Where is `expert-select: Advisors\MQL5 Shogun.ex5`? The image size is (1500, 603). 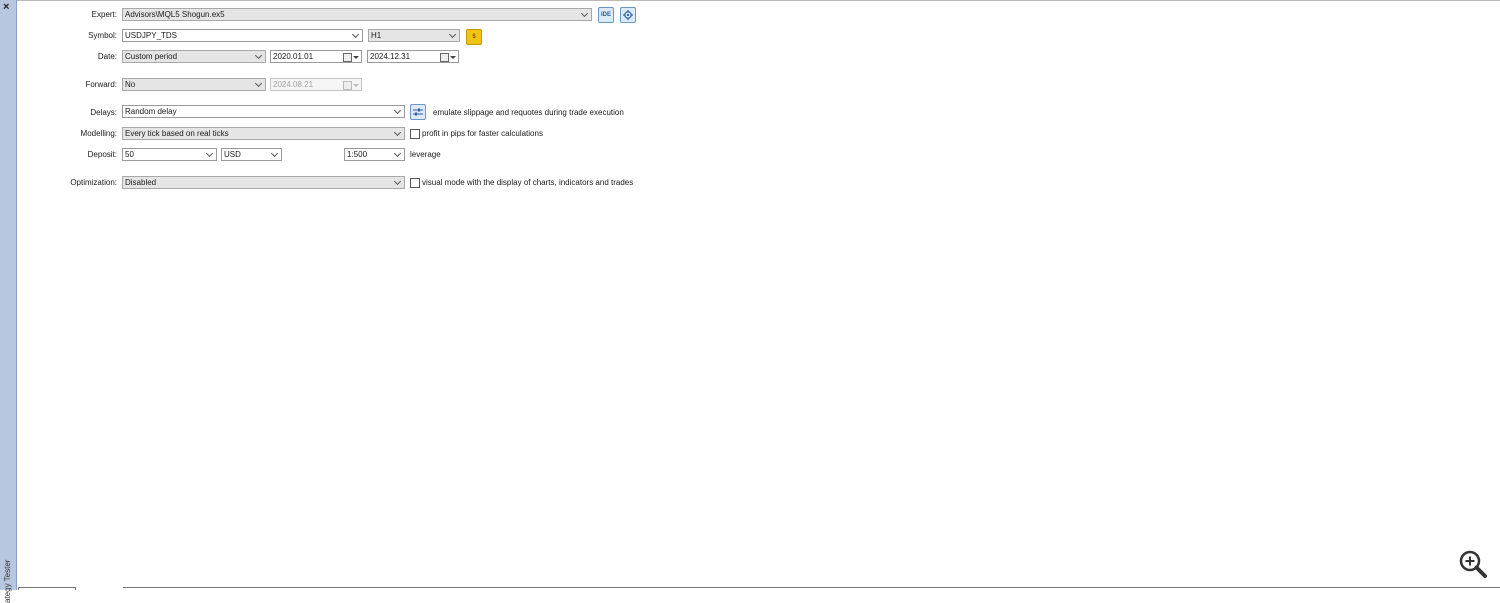
expert-select: Advisors\MQL5 Shogun.ex5 is located at coordinates (357, 14).